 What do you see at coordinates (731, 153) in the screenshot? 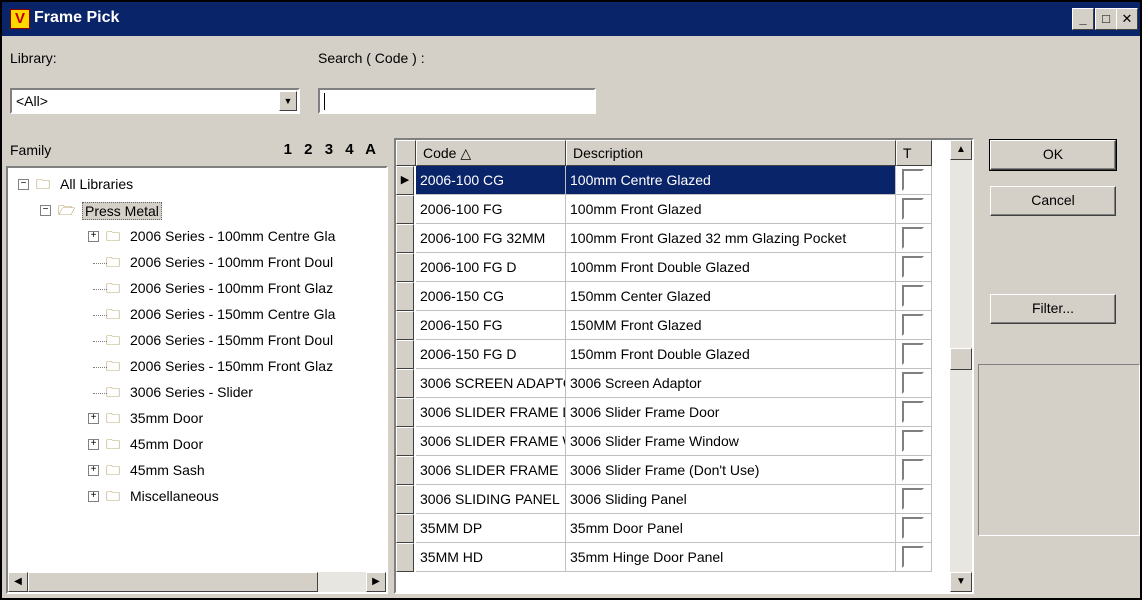
I see `column-header-description: Description` at bounding box center [731, 153].